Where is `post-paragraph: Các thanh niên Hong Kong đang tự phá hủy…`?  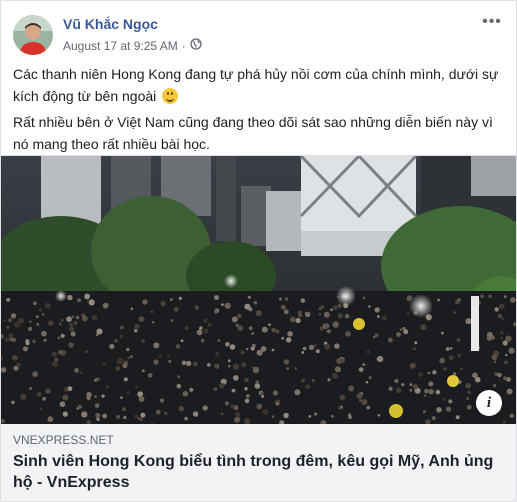
post-paragraph: Các thanh niên Hong Kong đang tự phá hủy… is located at coordinates (258, 85).